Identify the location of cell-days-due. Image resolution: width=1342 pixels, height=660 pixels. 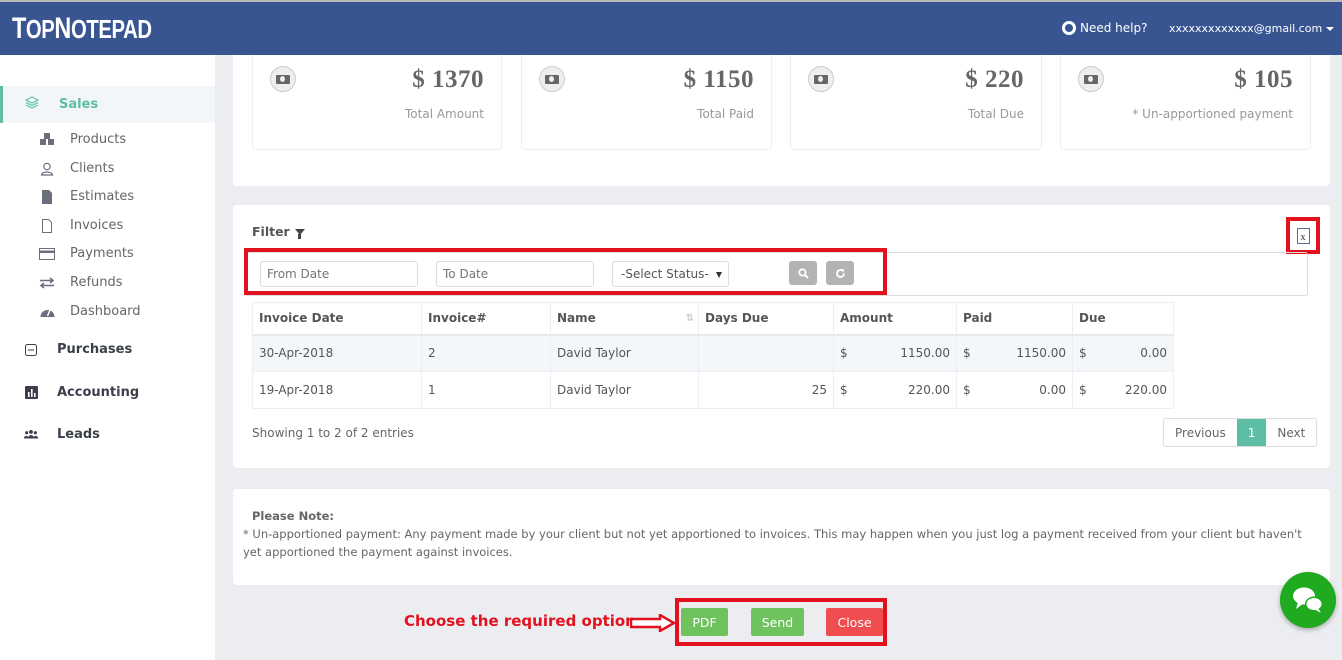
(766, 353).